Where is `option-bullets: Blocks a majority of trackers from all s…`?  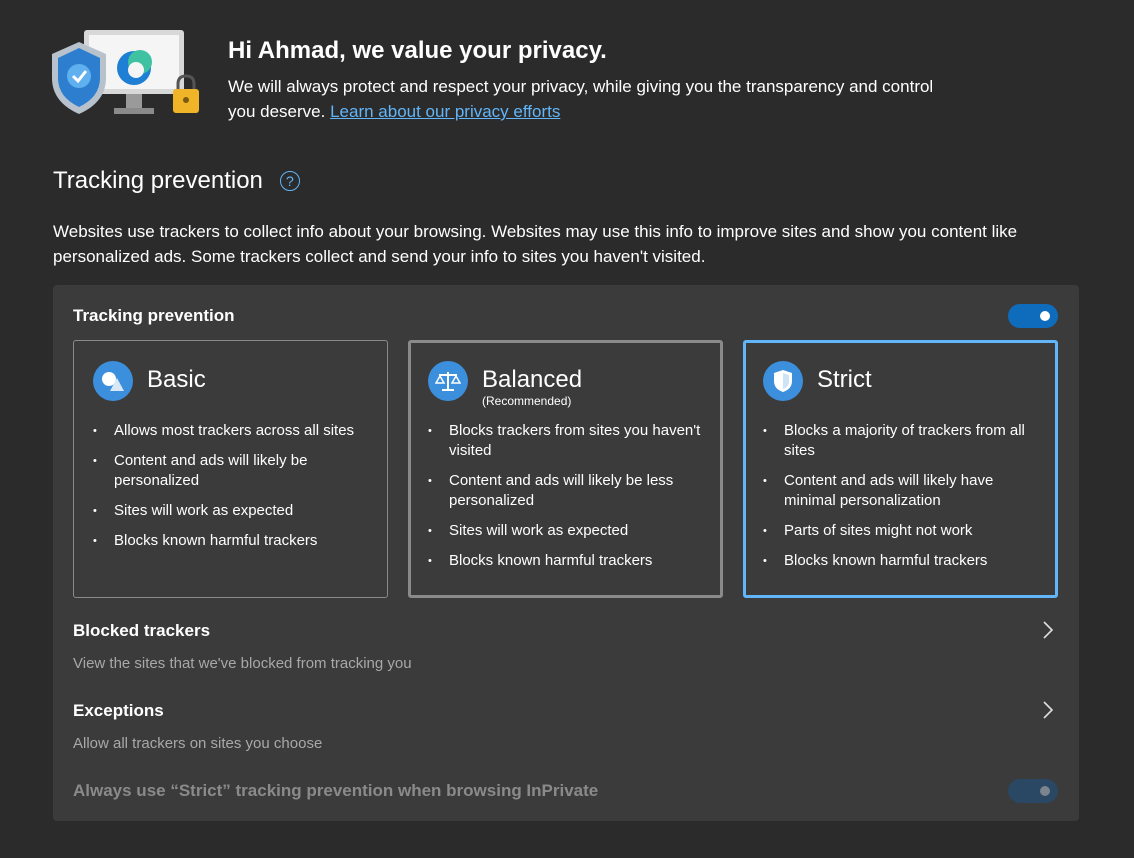 option-bullets: Blocks a majority of trackers from all s… is located at coordinates (902, 501).